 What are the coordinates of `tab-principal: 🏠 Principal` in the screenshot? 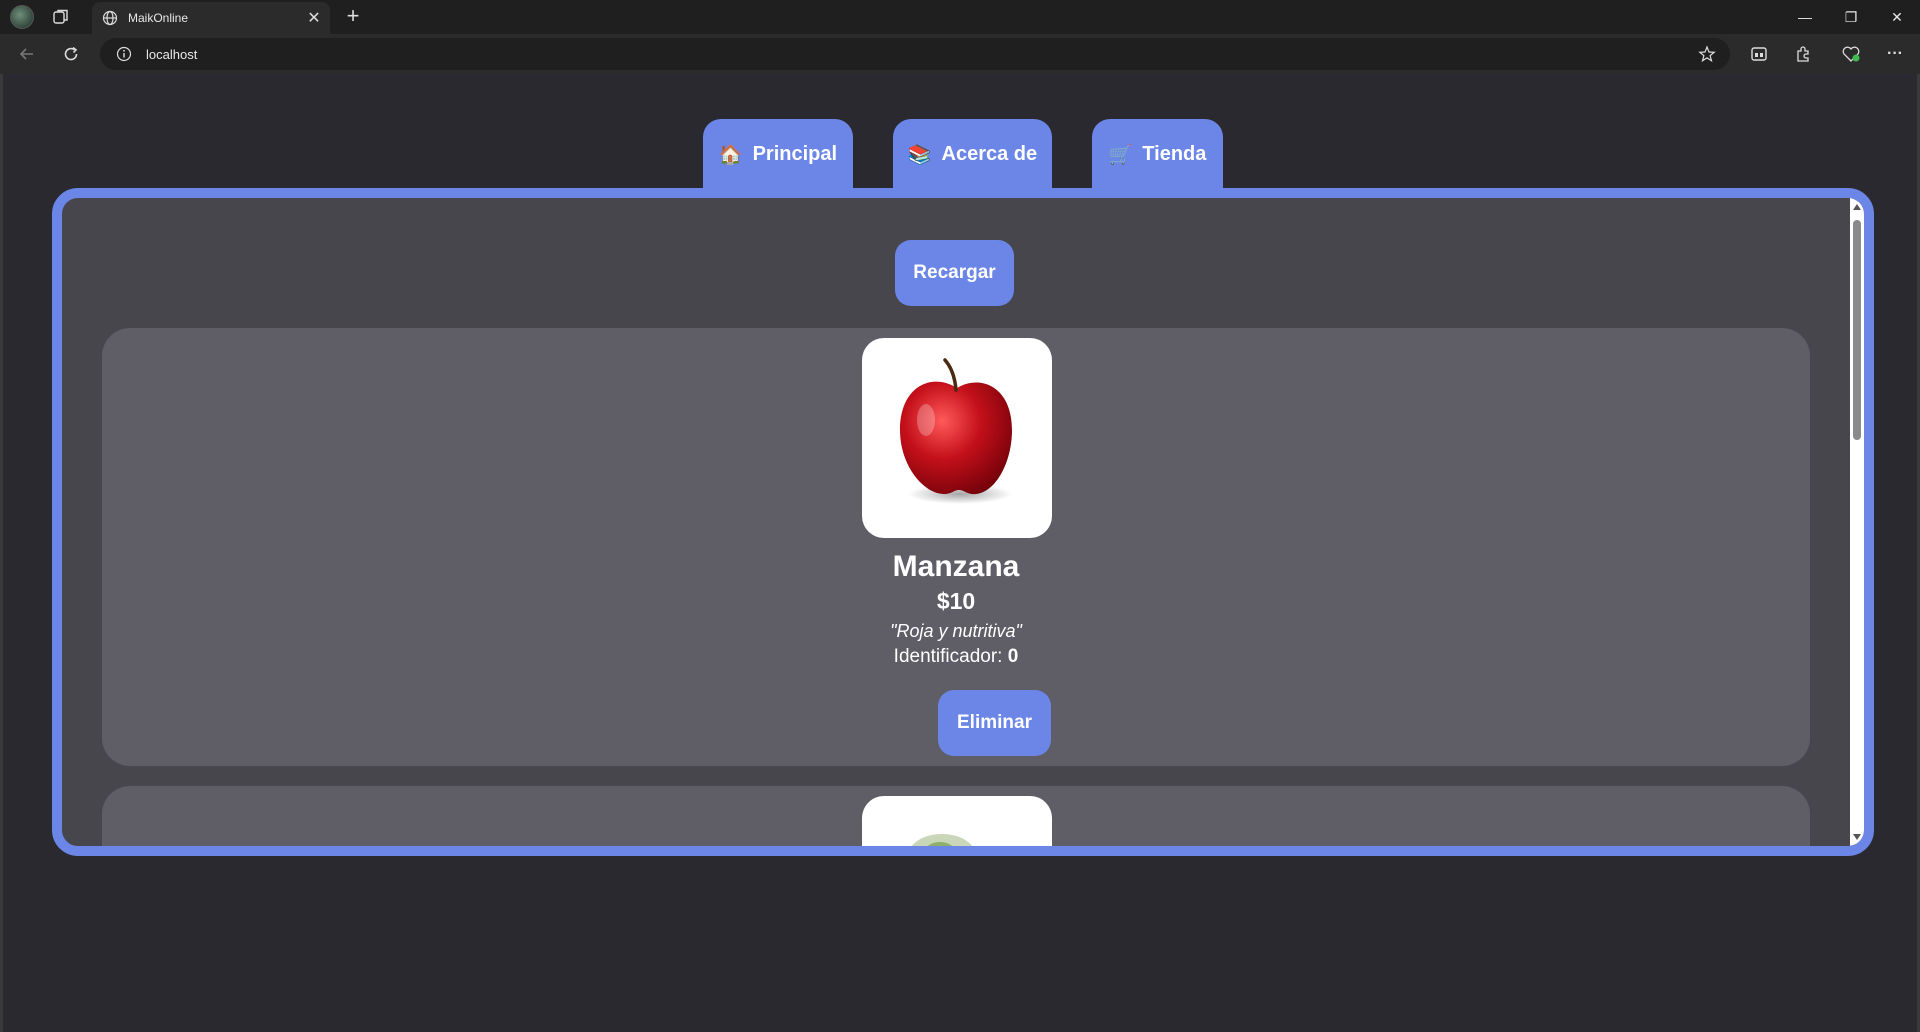 It's located at (778, 154).